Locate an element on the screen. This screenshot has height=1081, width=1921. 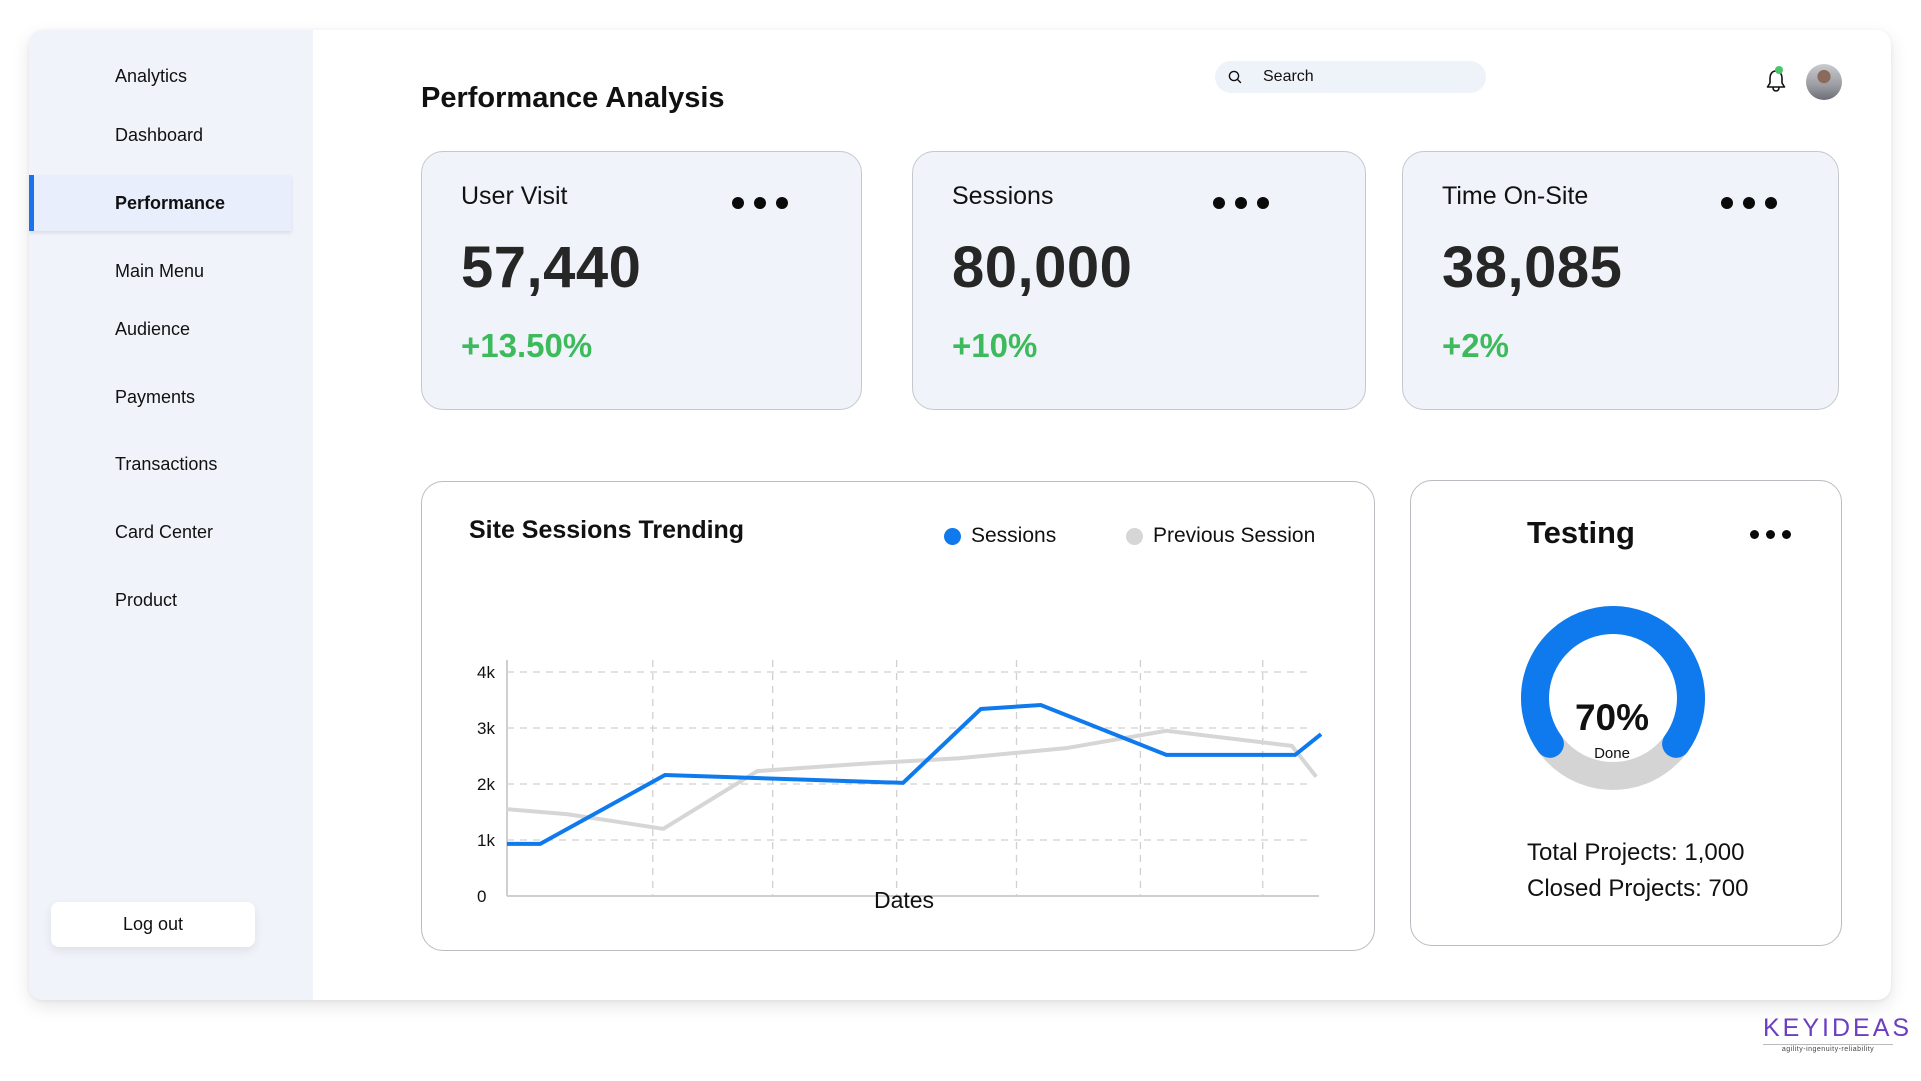
progress-sub-label: Done is located at coordinates (1612, 753).